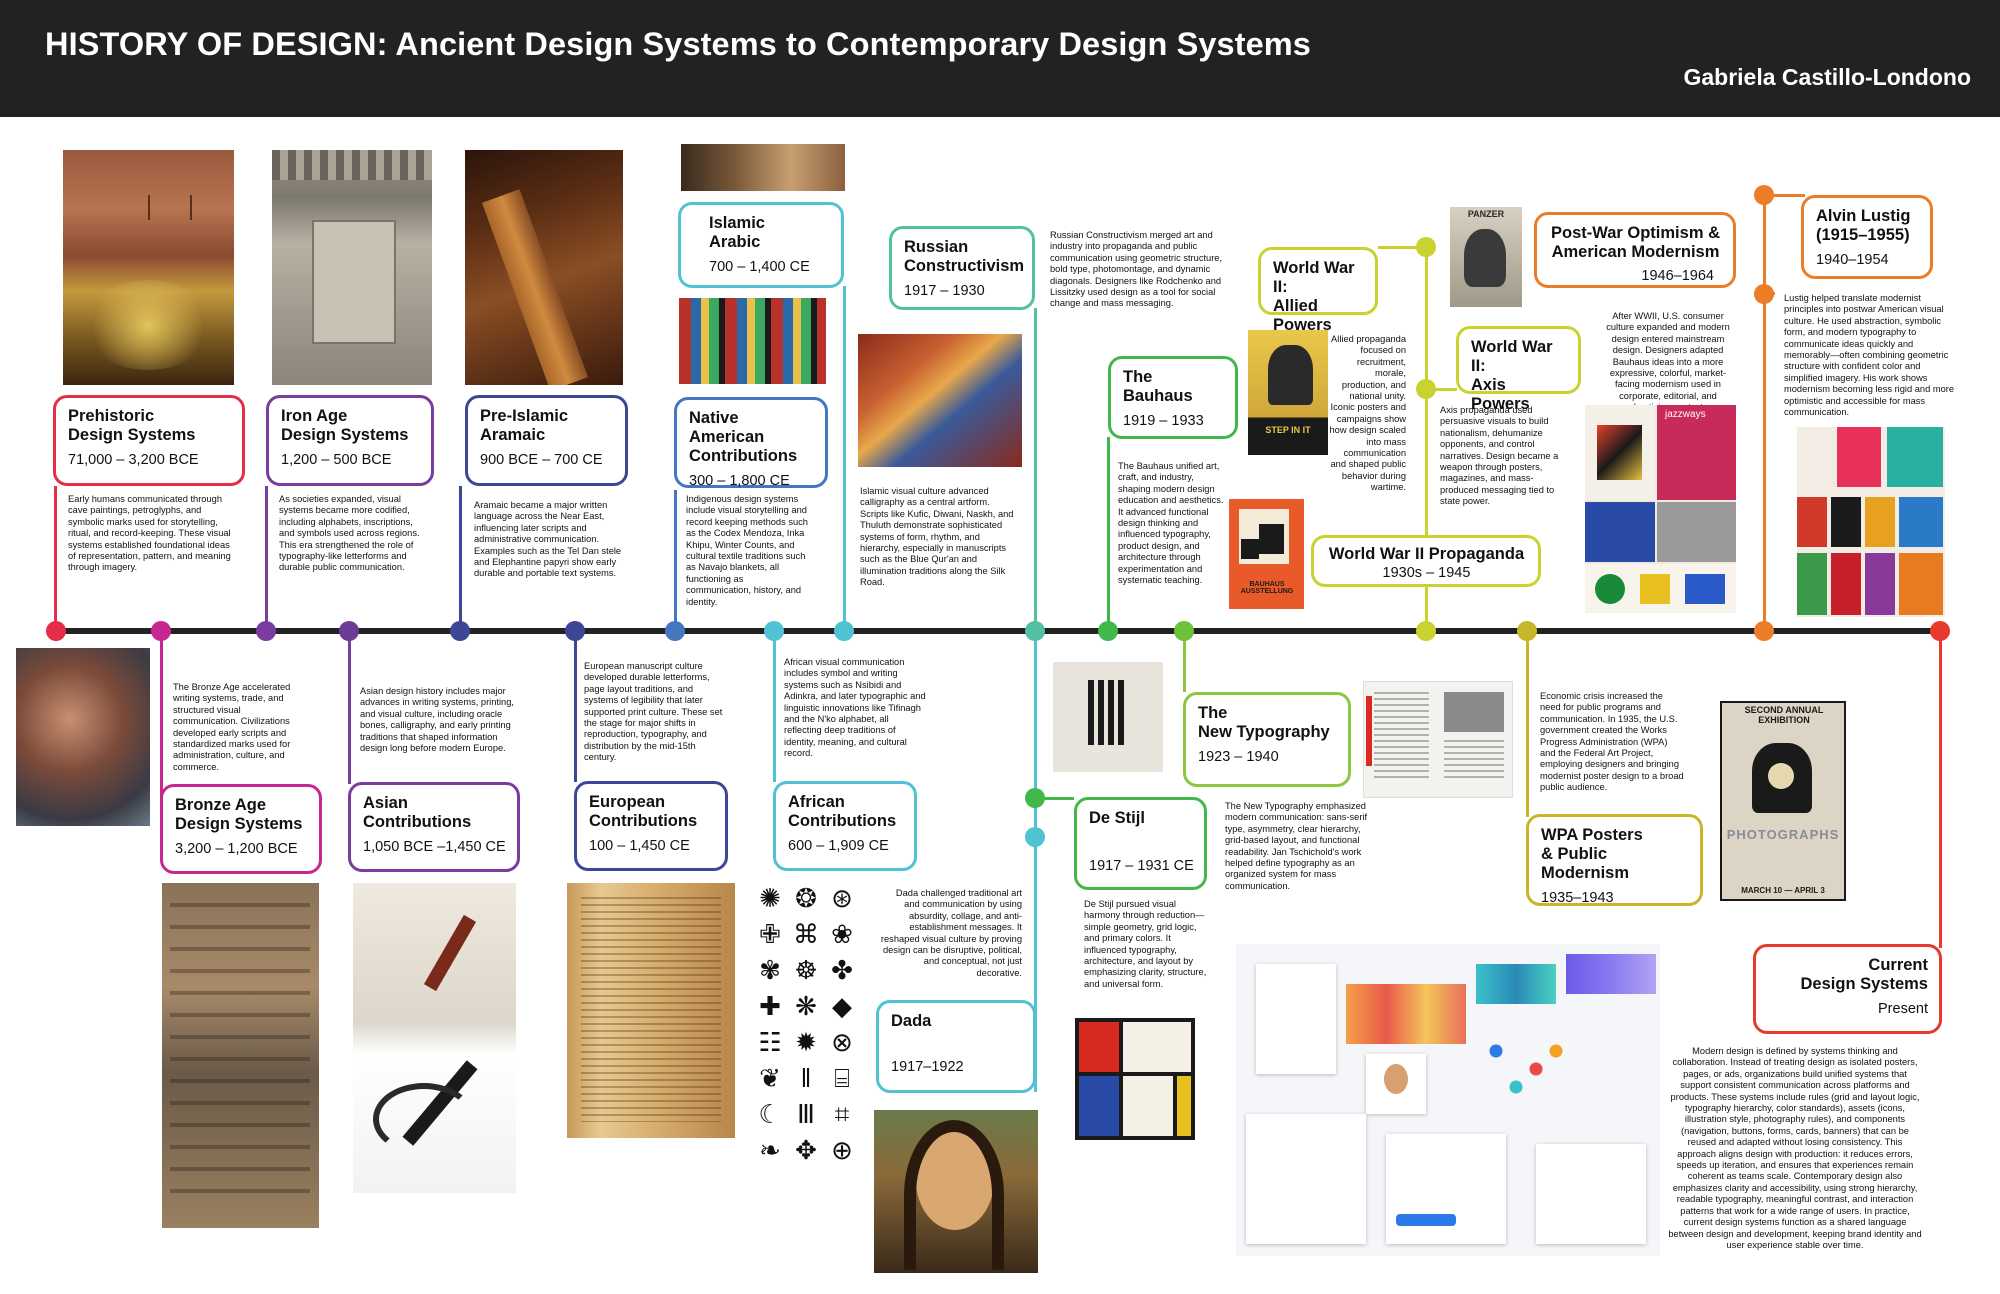 The width and height of the screenshot is (2000, 1294). What do you see at coordinates (541, 460) in the screenshot?
I see `dates-aramaic: 900 BCE – 700 CE` at bounding box center [541, 460].